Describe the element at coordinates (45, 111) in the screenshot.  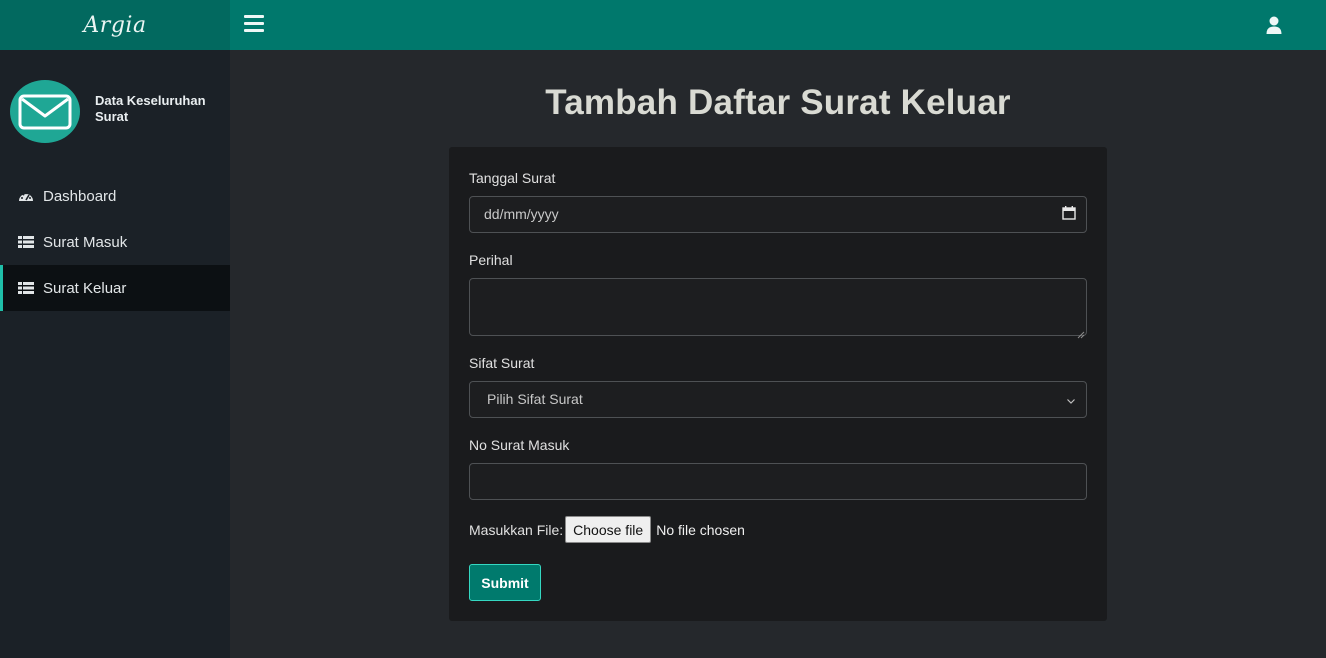
I see `envelope-icon` at that location.